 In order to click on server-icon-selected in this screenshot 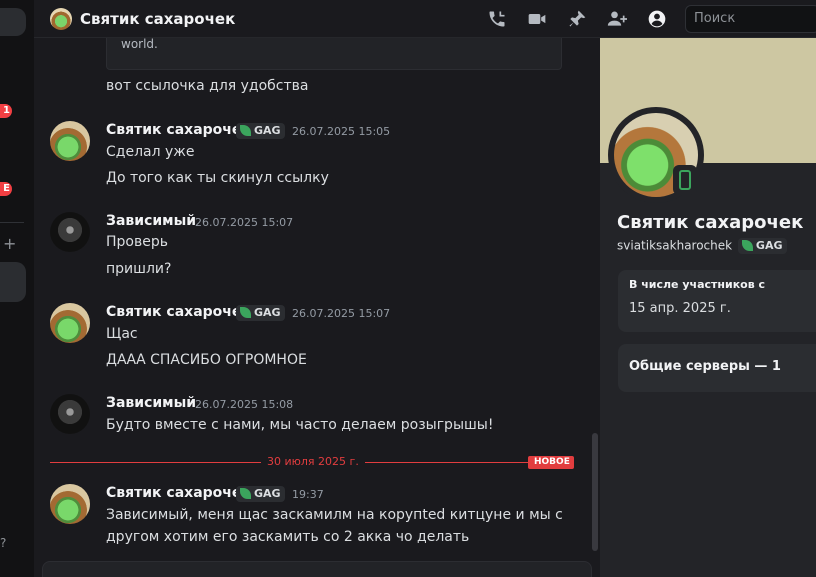, I will do `click(13, 282)`.